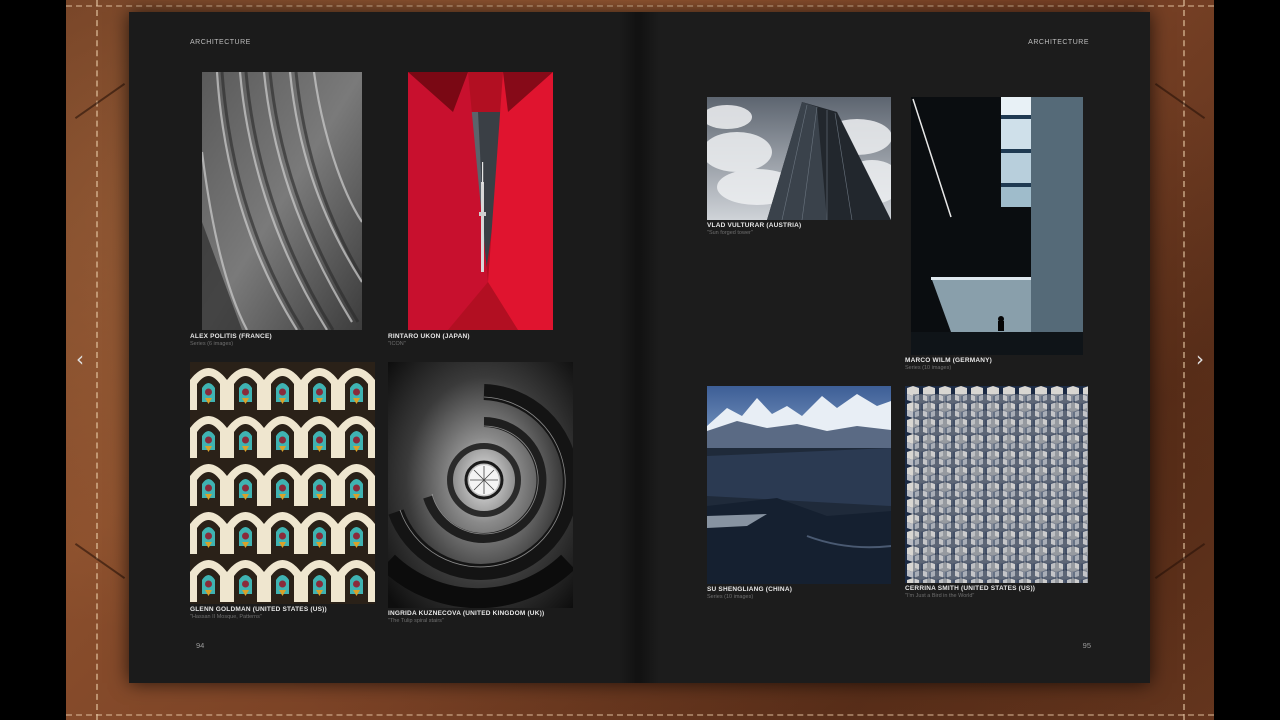 The height and width of the screenshot is (720, 1280). What do you see at coordinates (397, 344) in the screenshot?
I see `photo-subtitle: "ICON"` at bounding box center [397, 344].